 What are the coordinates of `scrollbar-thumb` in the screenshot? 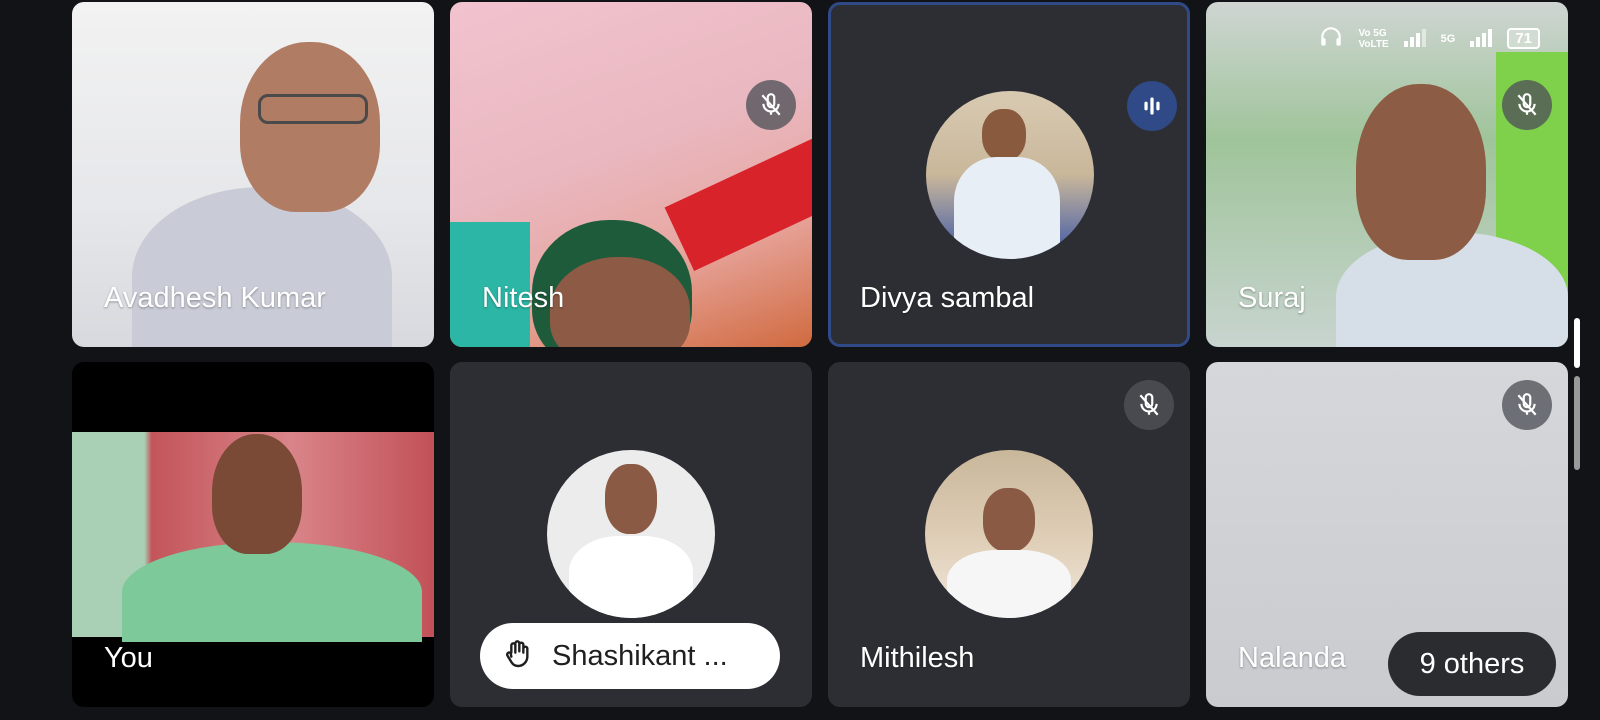 It's located at (1577, 343).